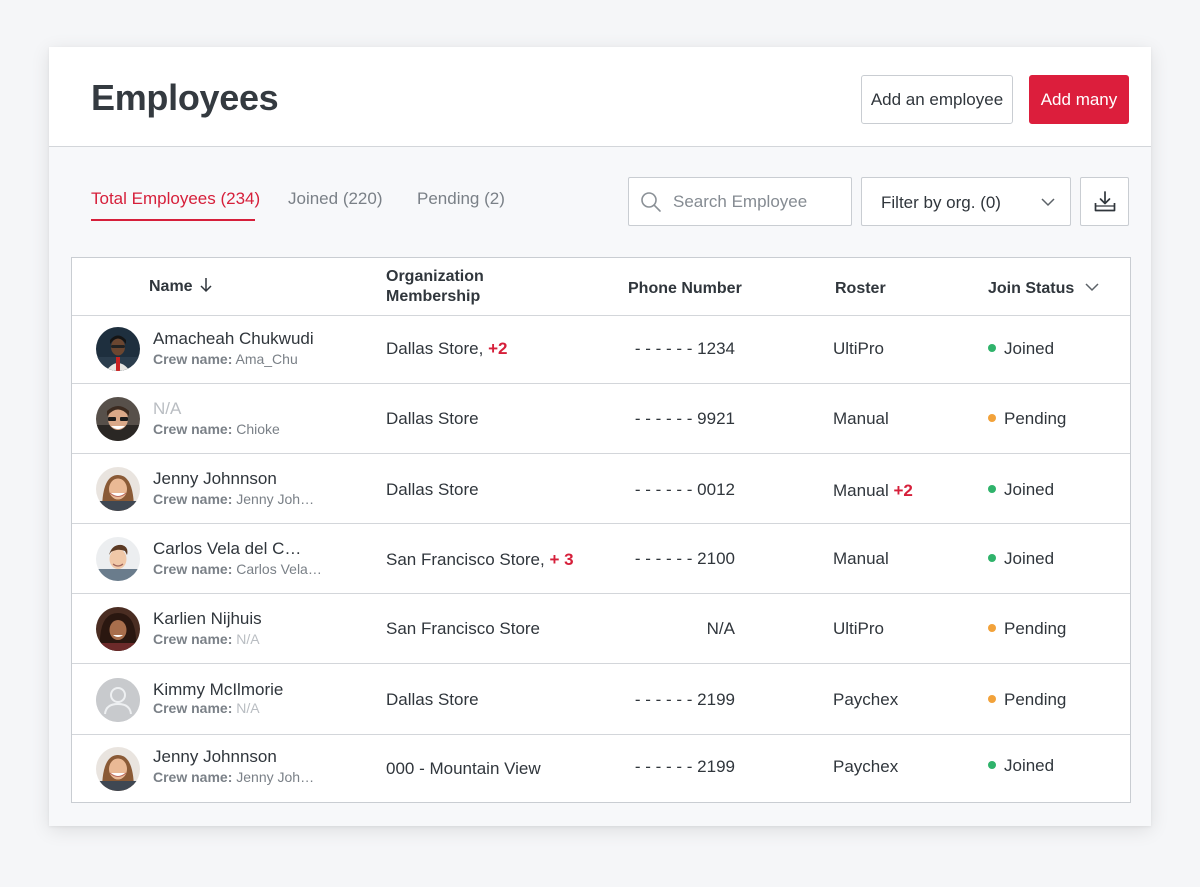 The height and width of the screenshot is (887, 1200). Describe the element at coordinates (266, 359) in the screenshot. I see `crew-name-value: Ama_Chu` at that location.